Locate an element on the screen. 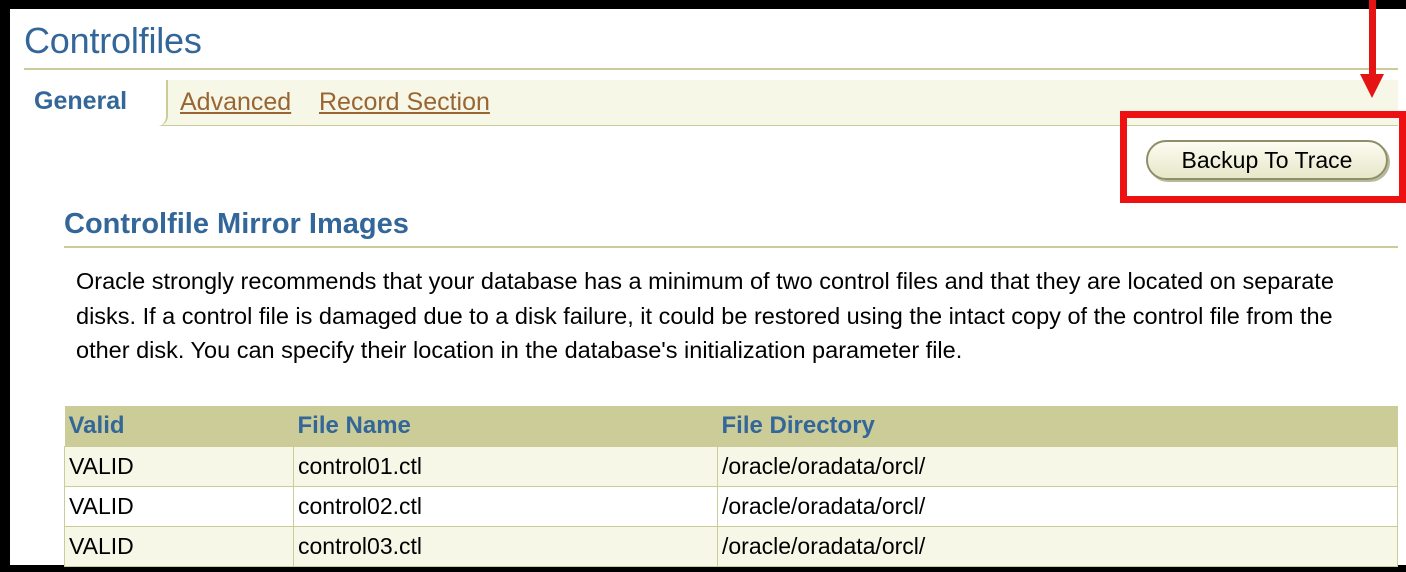 This screenshot has height=572, width=1406. tab-record-section: Record Section is located at coordinates (404, 106).